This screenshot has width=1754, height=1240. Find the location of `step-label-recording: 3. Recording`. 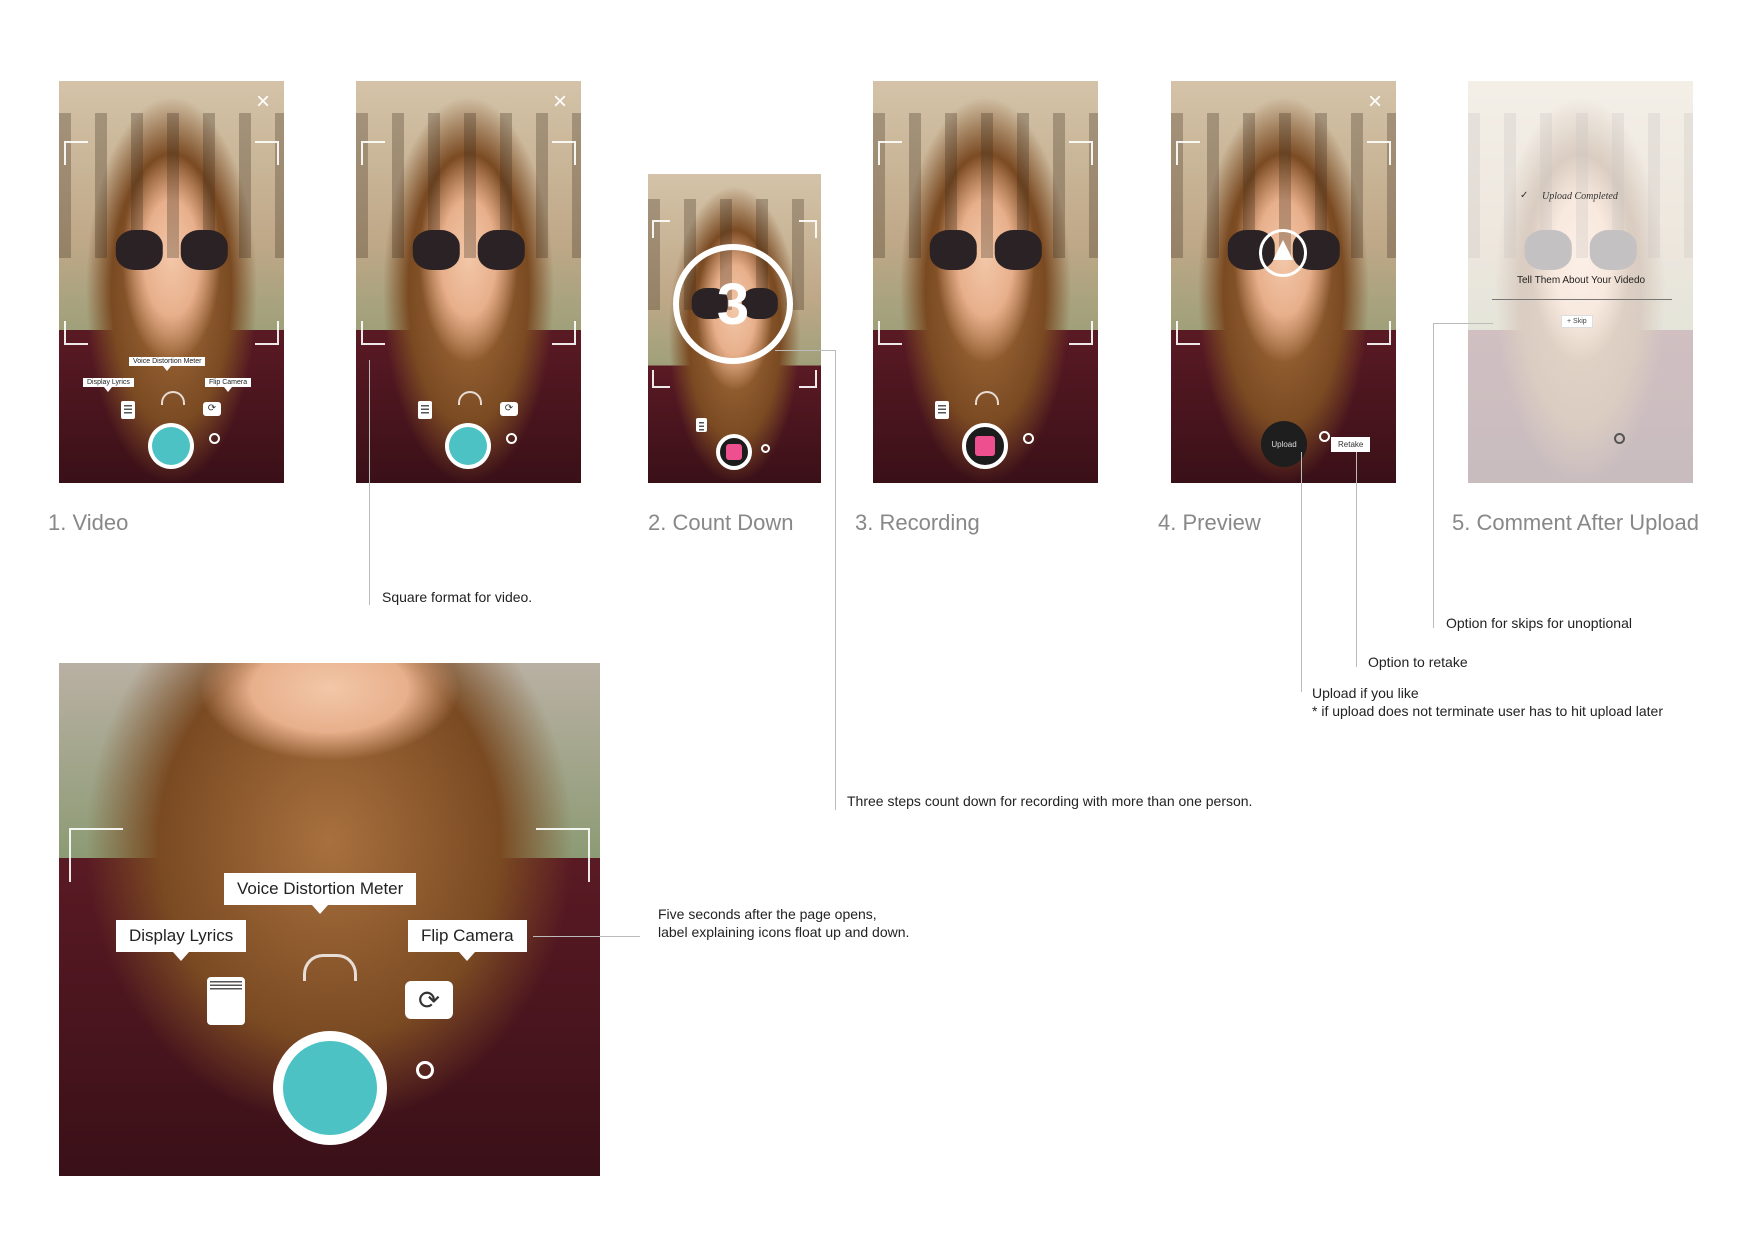

step-label-recording: 3. Recording is located at coordinates (917, 522).